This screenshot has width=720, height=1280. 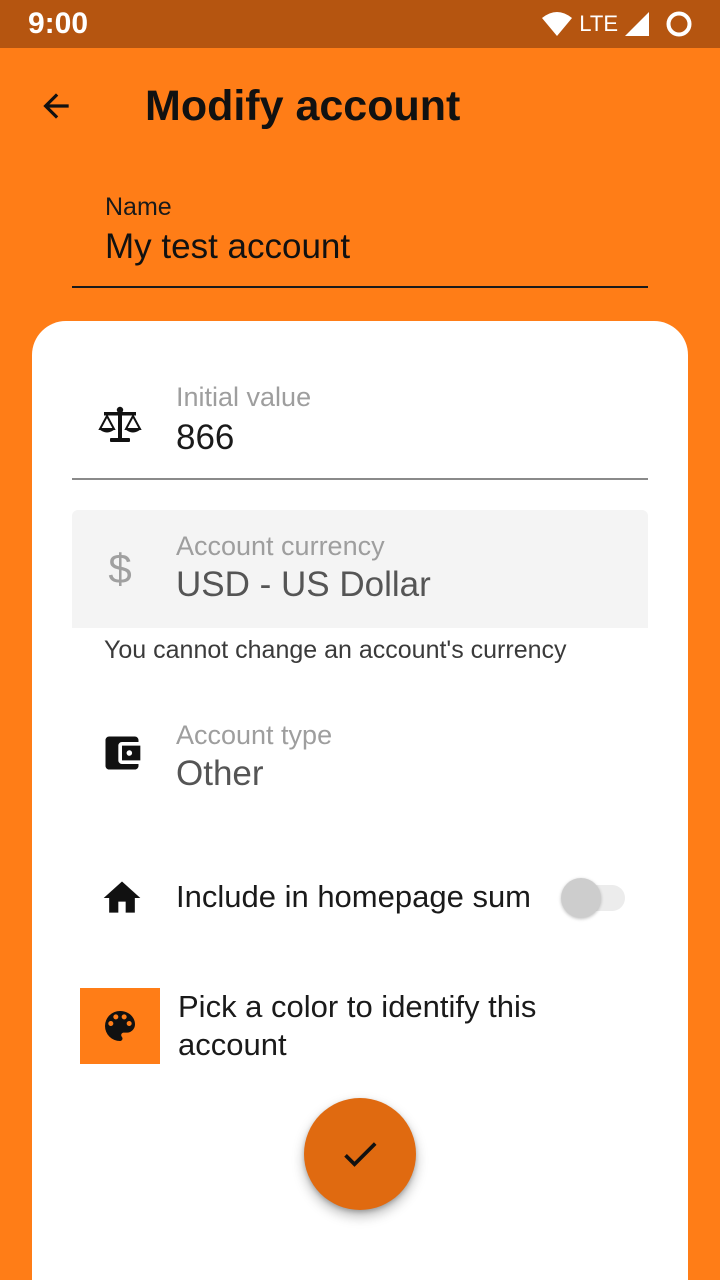 I want to click on check-icon, so click(x=360, y=1154).